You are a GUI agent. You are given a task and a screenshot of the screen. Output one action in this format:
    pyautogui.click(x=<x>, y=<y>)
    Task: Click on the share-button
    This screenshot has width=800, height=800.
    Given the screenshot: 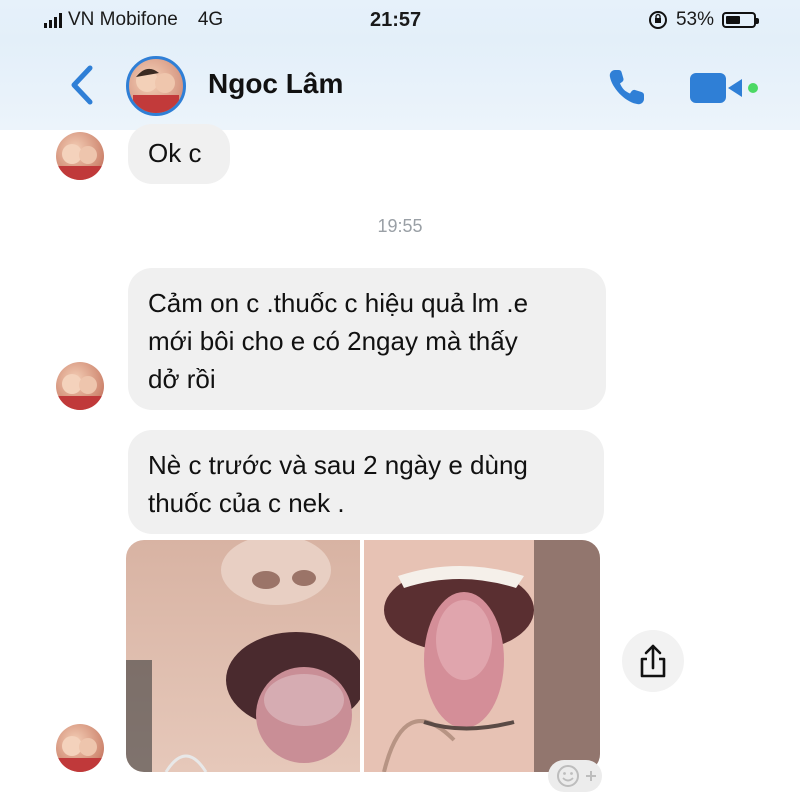 What is the action you would take?
    pyautogui.click(x=653, y=661)
    